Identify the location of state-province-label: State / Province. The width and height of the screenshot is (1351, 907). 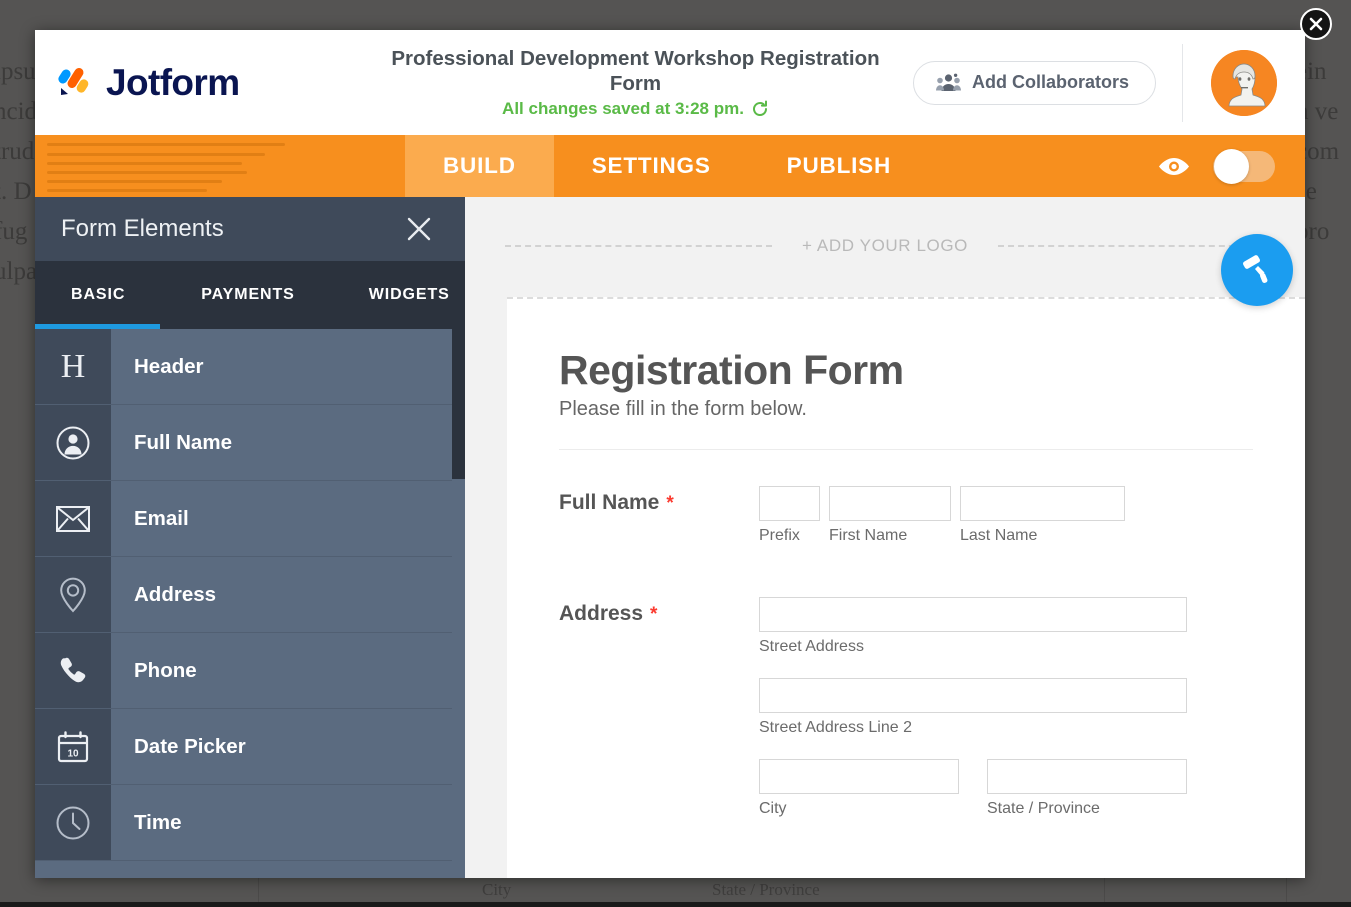
(1043, 808).